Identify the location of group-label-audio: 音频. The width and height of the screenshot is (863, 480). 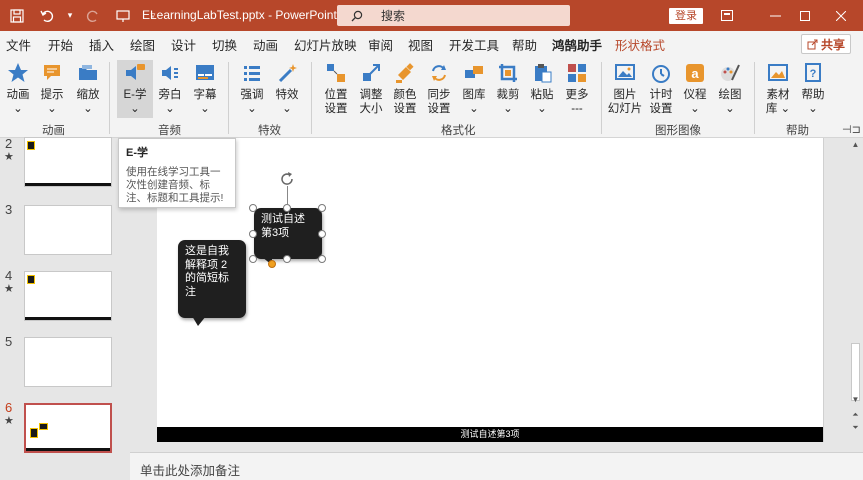
(169, 131).